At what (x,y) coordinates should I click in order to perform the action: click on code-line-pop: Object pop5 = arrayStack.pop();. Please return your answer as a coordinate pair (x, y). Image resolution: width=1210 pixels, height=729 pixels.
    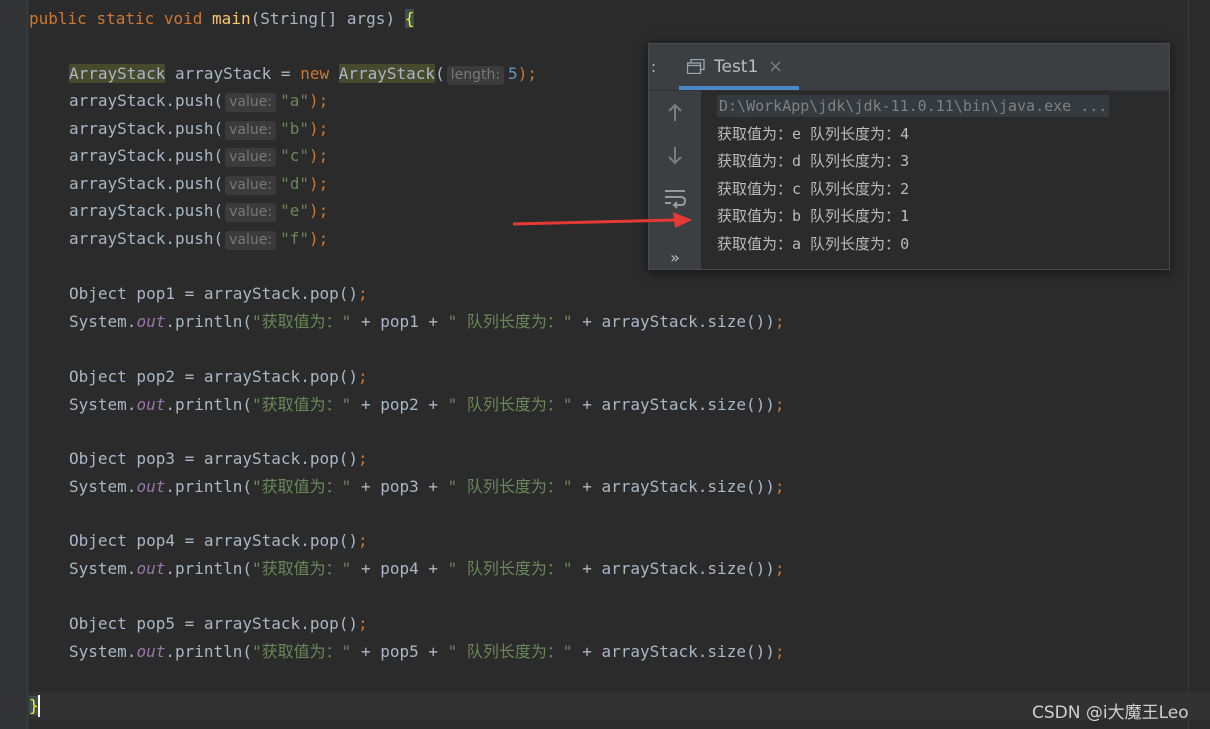
    Looking at the image, I should click on (218, 624).